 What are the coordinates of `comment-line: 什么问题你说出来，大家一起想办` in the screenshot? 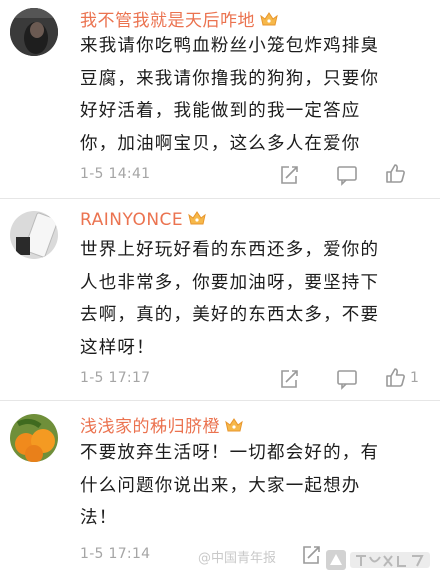 It's located at (220, 485).